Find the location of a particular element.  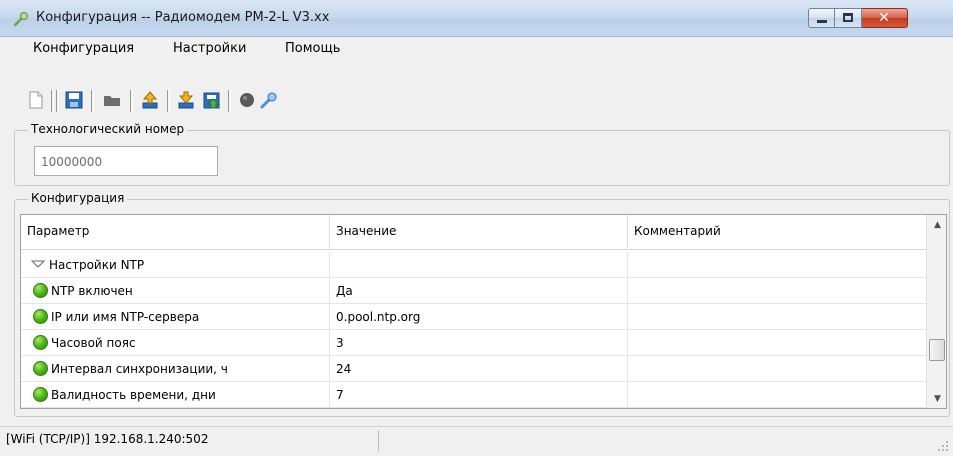

close-button: ✕ is located at coordinates (885, 18).